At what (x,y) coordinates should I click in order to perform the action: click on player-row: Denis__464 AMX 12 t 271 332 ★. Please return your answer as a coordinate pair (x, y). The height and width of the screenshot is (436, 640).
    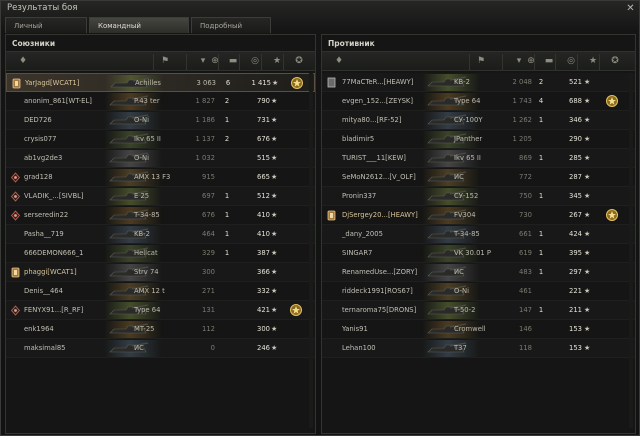
    Looking at the image, I should click on (160, 291).